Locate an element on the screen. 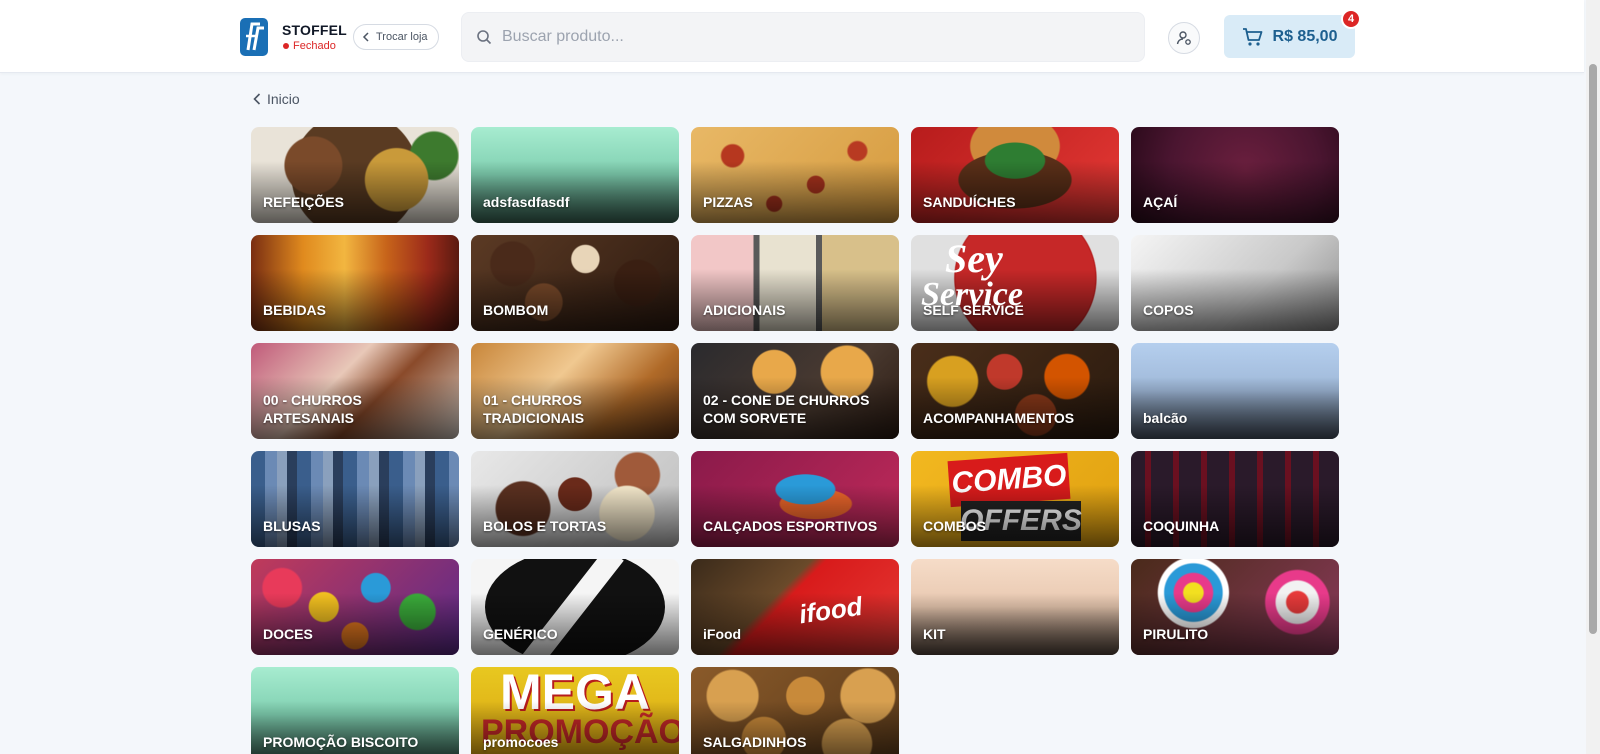  category-card-cone-churros-sorvete: 02 - CONE DE CHURROS COM SORVETE is located at coordinates (795, 391).